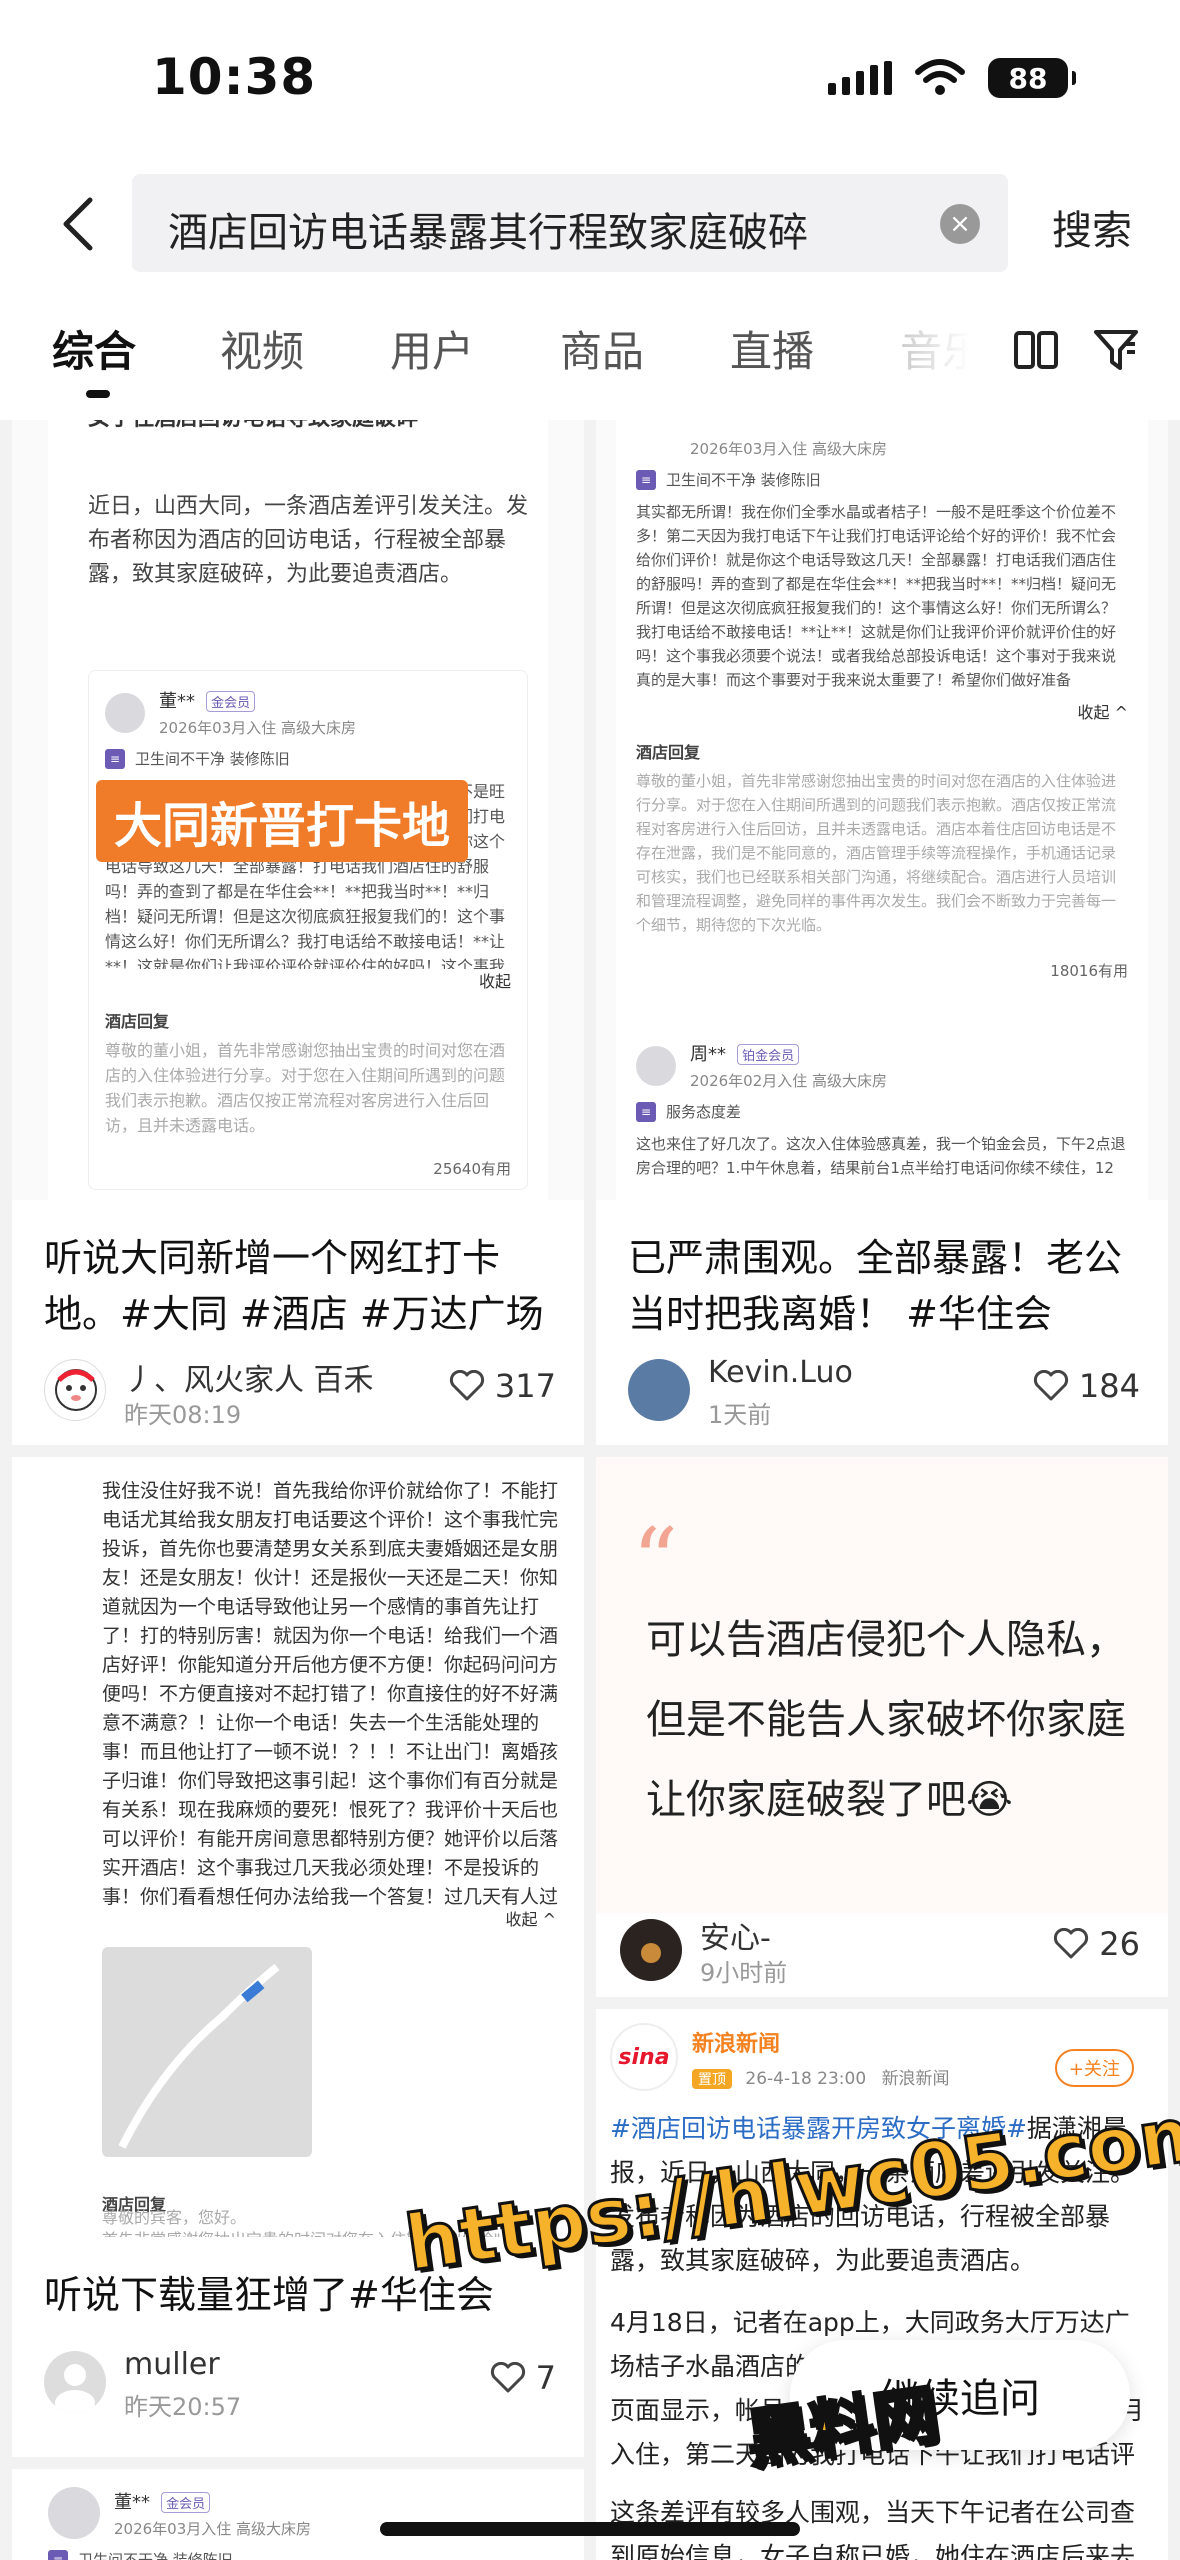  I want to click on source-name: 新浪新闻, so click(736, 2044).